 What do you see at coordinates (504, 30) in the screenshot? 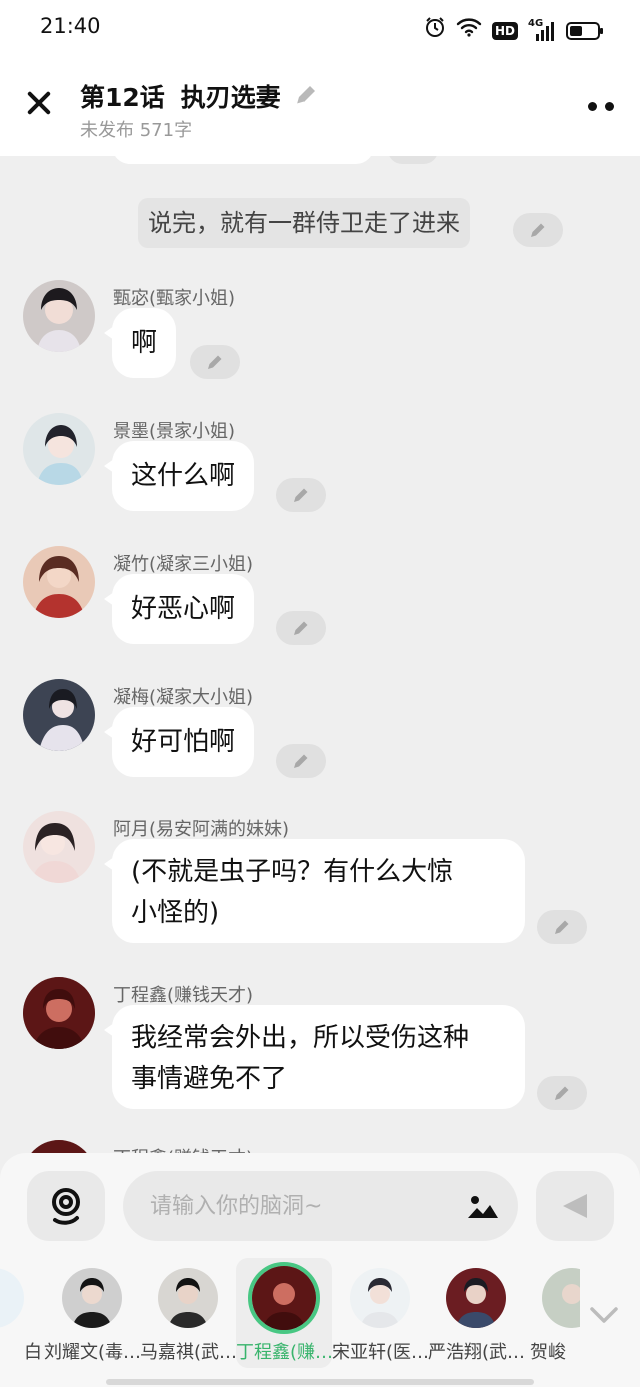
I see `hd-badge: HD` at bounding box center [504, 30].